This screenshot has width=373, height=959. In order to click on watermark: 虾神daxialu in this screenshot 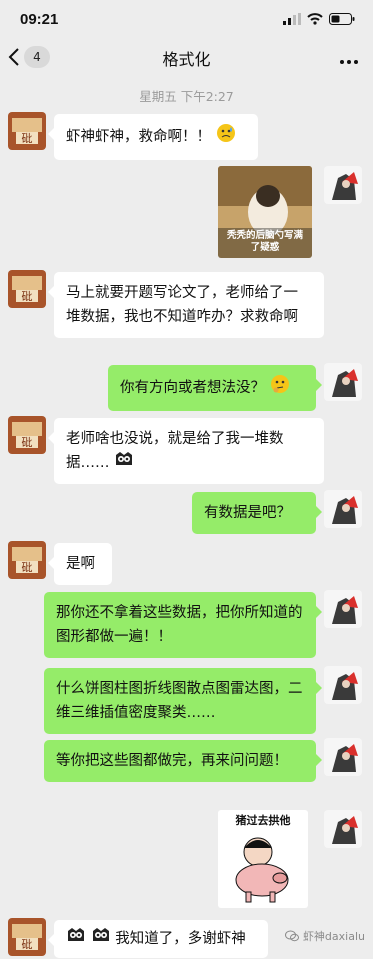, I will do `click(324, 936)`.